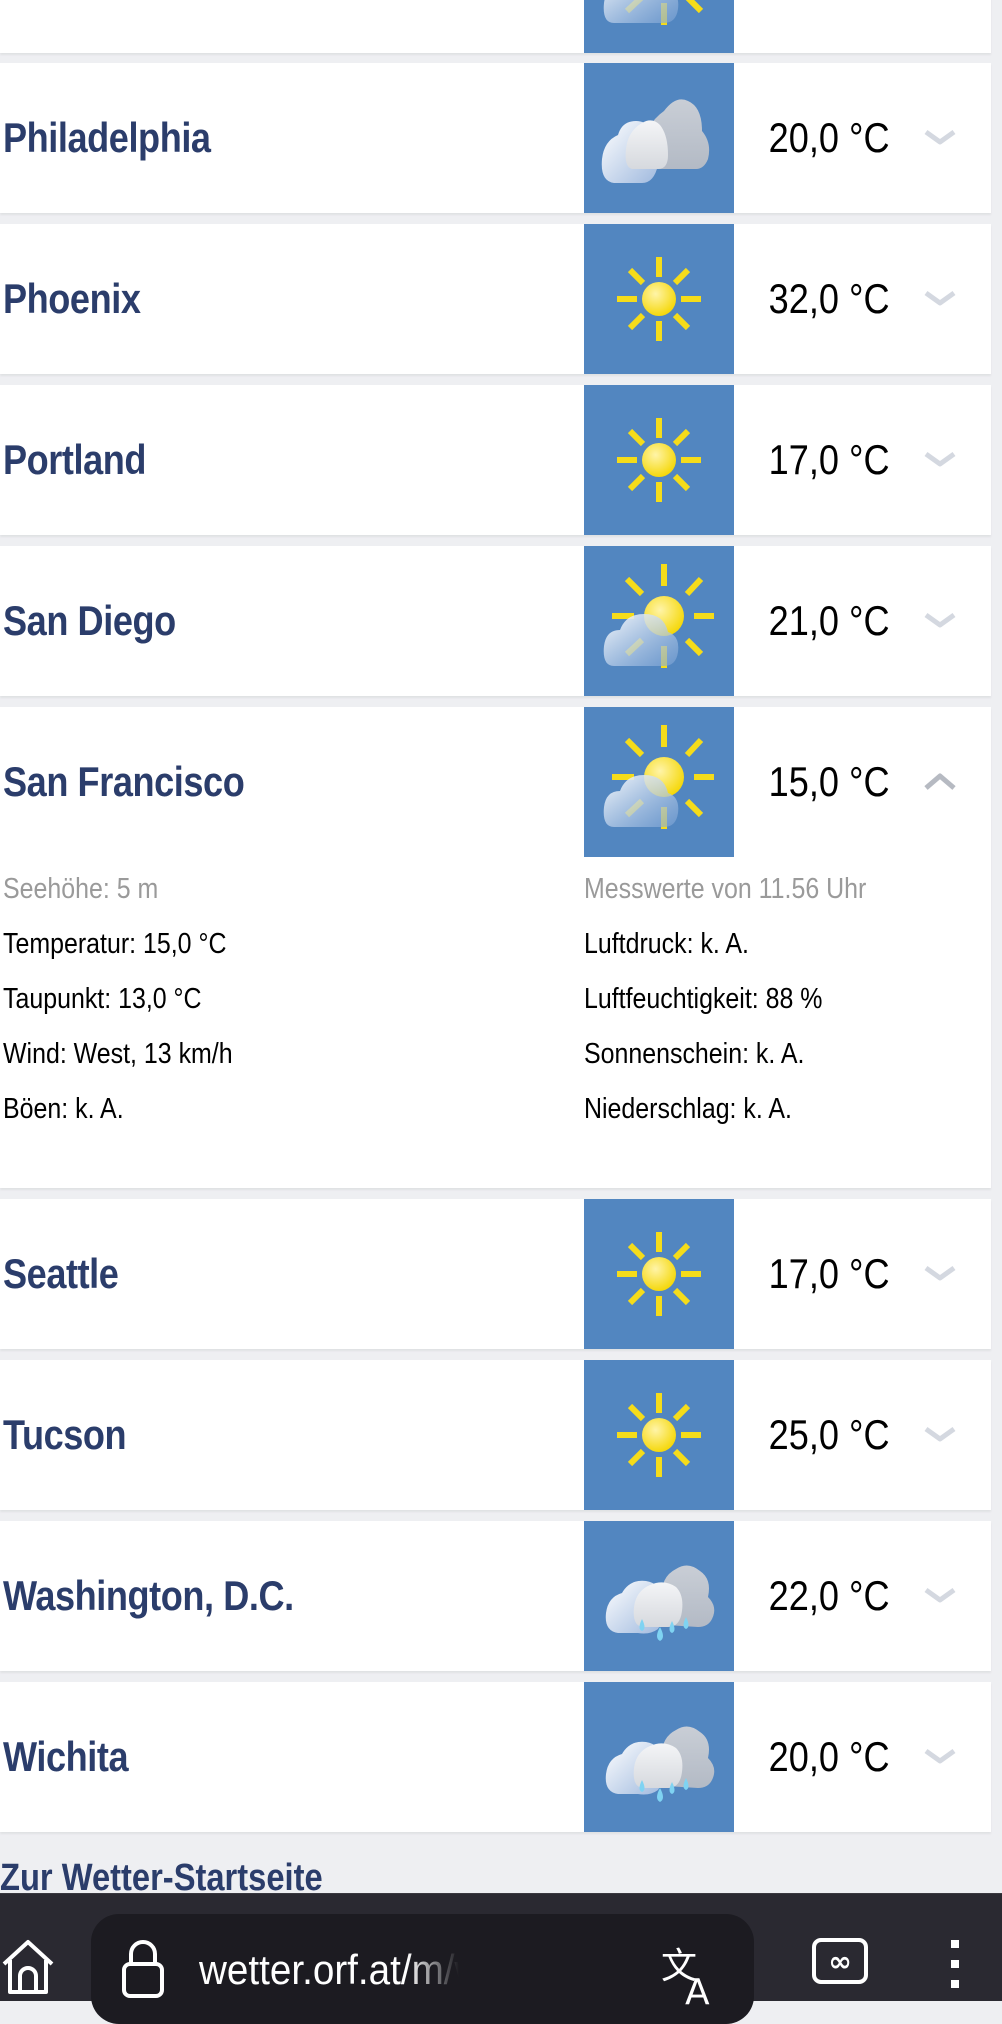  I want to click on city-row: Phoenix 32,0 °C, so click(495, 299).